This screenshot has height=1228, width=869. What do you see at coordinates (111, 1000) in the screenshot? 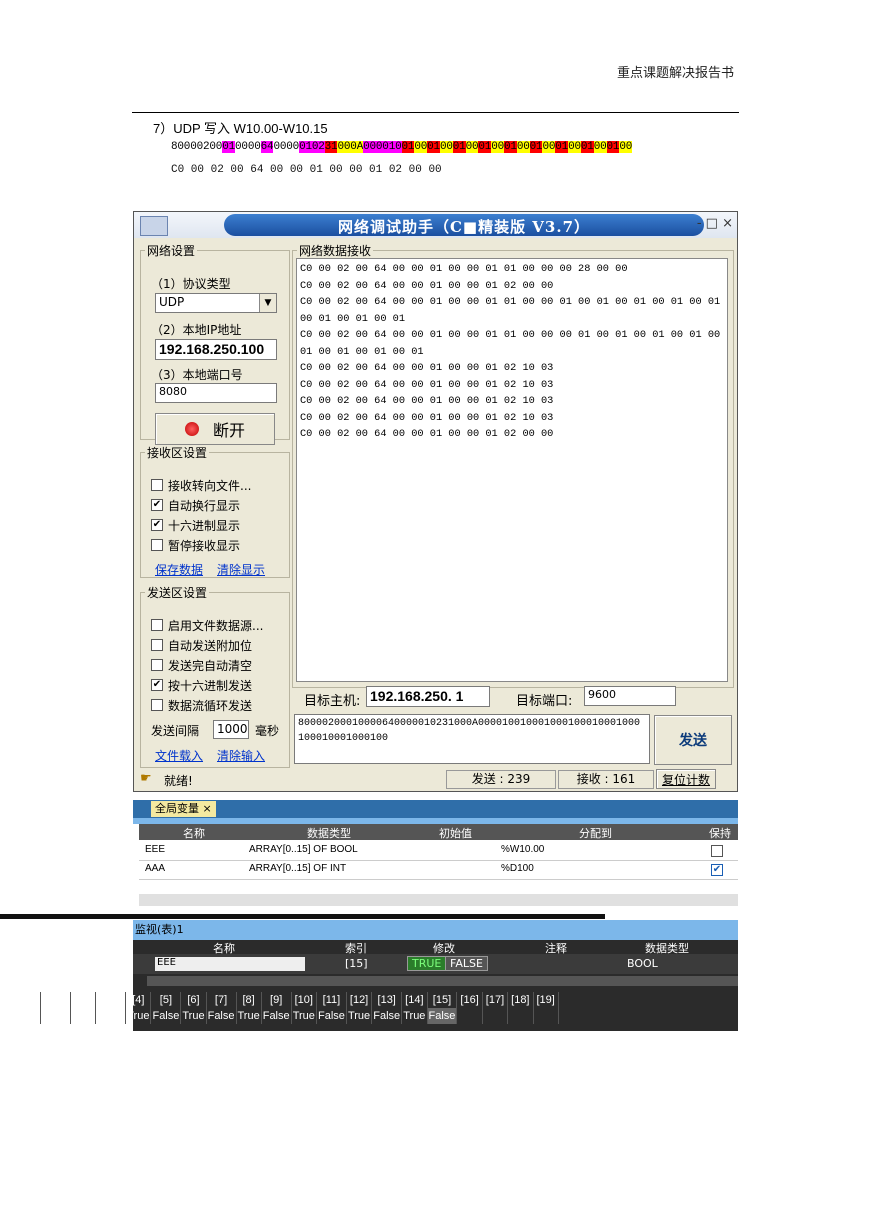
I see `index-label: [3]` at bounding box center [111, 1000].